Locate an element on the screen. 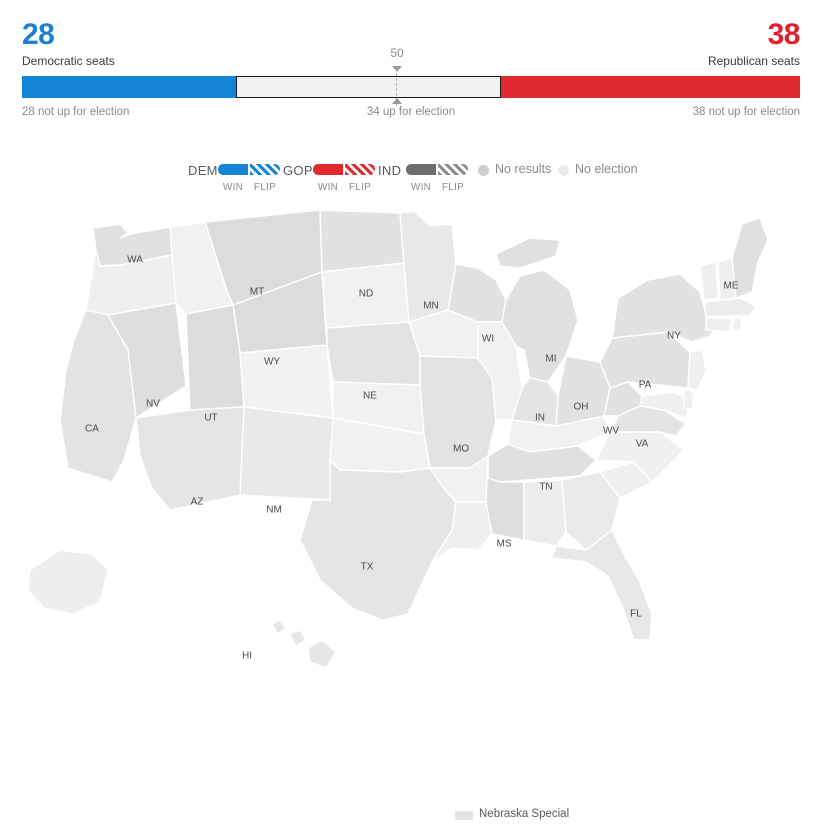  state-label-ca: CA is located at coordinates (92, 429).